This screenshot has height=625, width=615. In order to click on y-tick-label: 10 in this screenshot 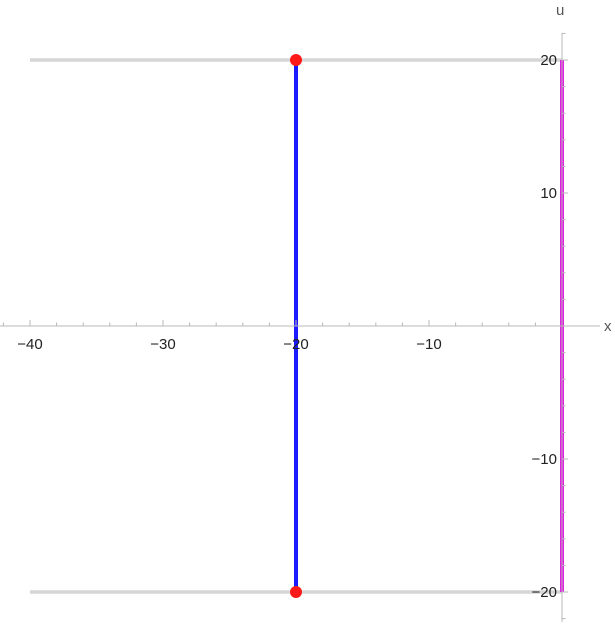, I will do `click(548, 193)`.